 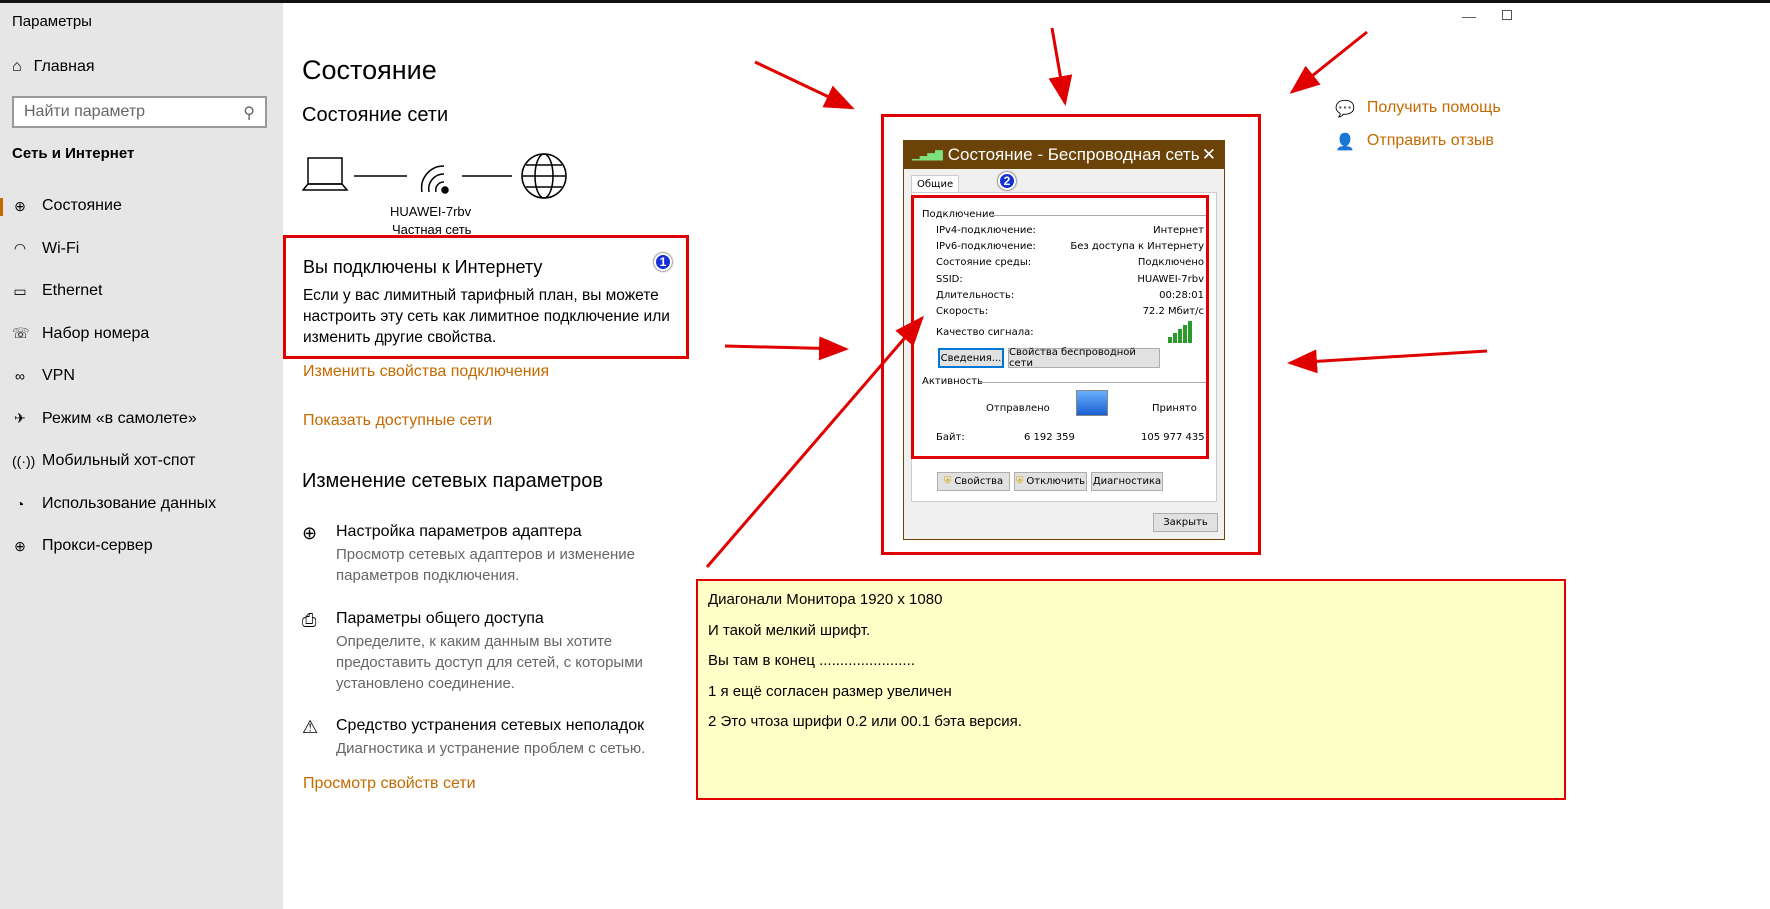 What do you see at coordinates (1209, 155) in the screenshot?
I see `close-icon: ✕` at bounding box center [1209, 155].